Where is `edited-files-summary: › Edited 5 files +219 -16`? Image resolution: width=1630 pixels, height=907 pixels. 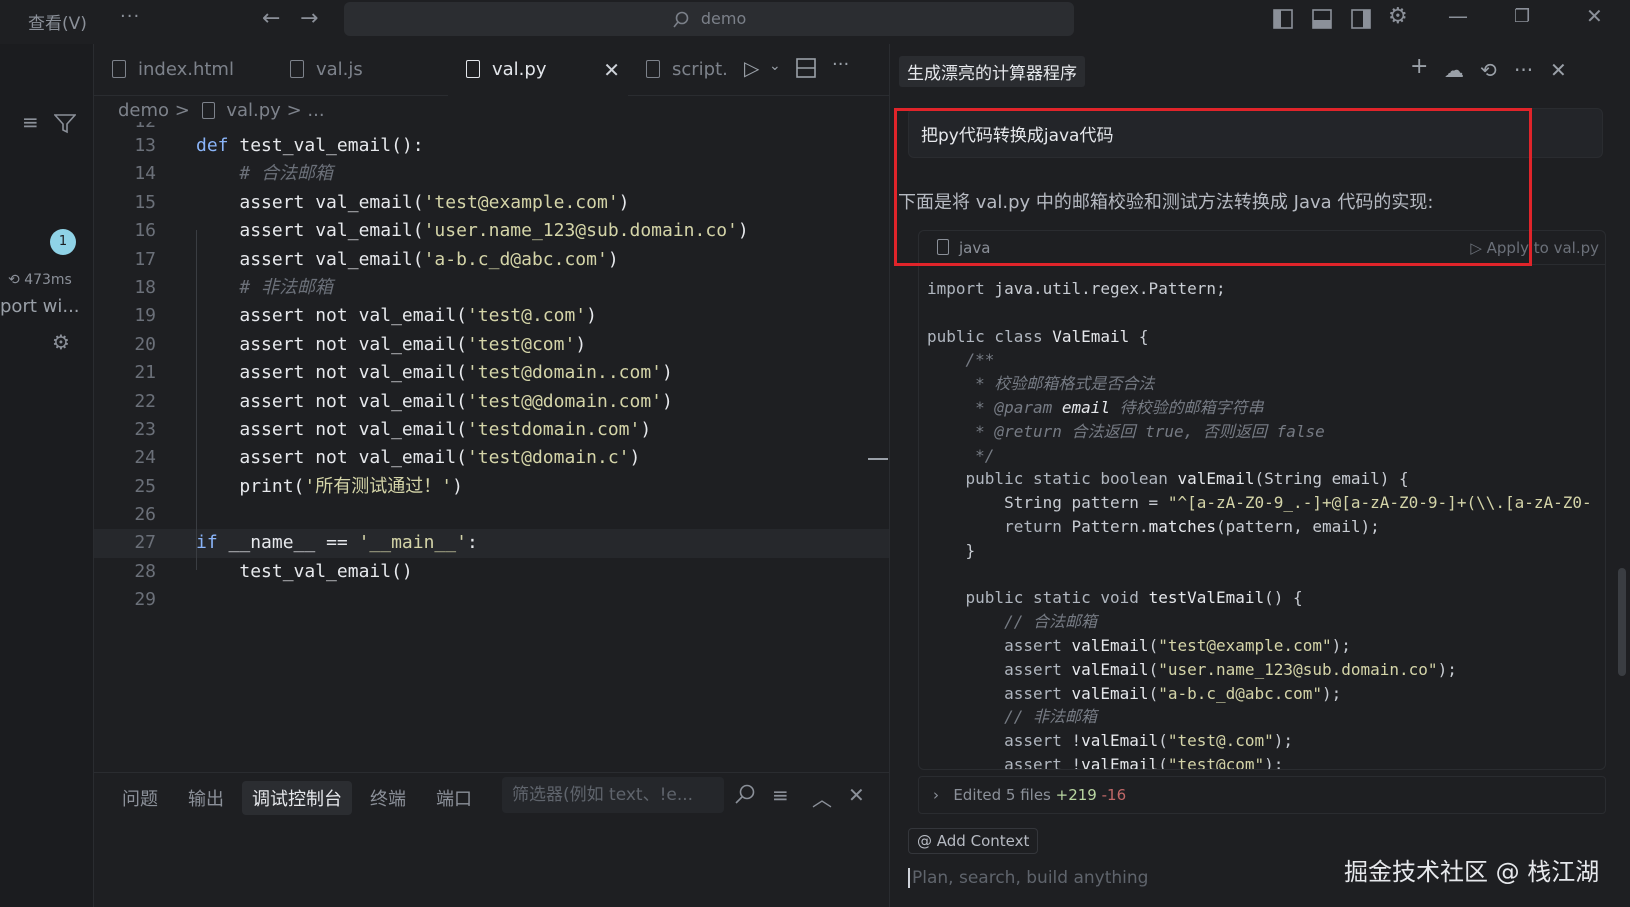 edited-files-summary: › Edited 5 files +219 -16 is located at coordinates (1262, 795).